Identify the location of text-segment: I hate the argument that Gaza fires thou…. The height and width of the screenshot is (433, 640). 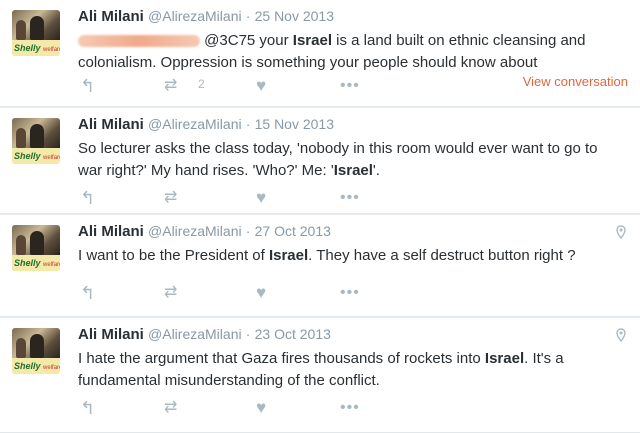
(281, 358).